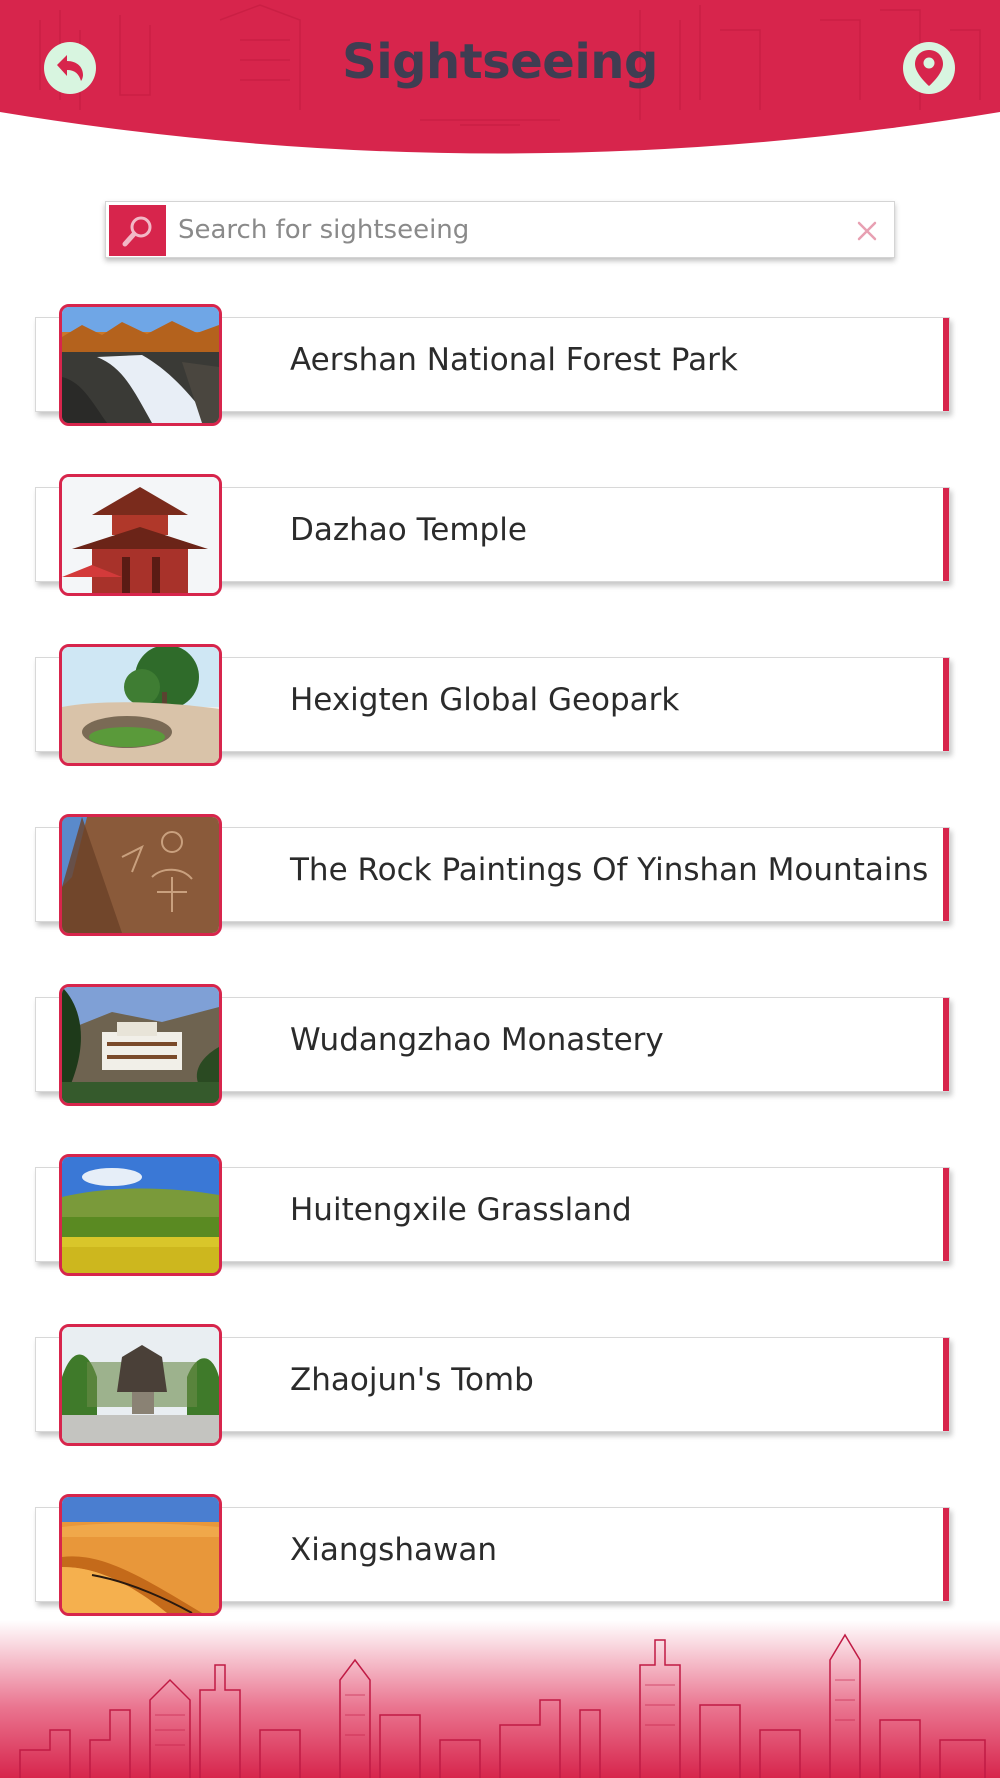 This screenshot has height=1778, width=1000. I want to click on list-item: Wudangzhao Monastery, so click(500, 1046).